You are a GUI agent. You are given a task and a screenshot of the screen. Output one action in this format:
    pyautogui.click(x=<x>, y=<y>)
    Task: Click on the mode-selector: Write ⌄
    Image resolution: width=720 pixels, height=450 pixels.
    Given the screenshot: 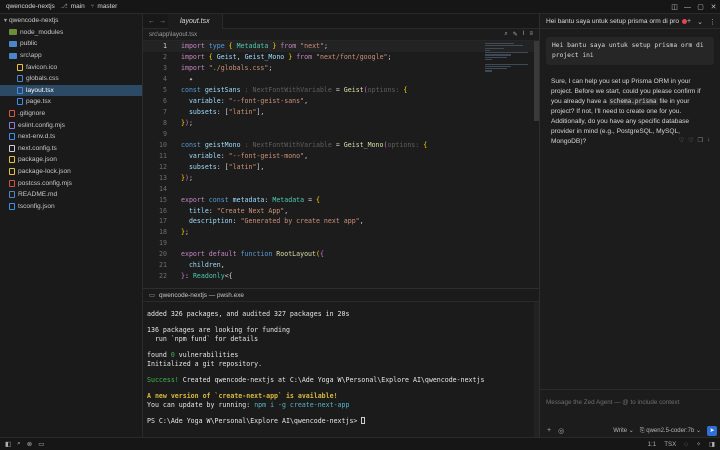 What is the action you would take?
    pyautogui.click(x=623, y=430)
    